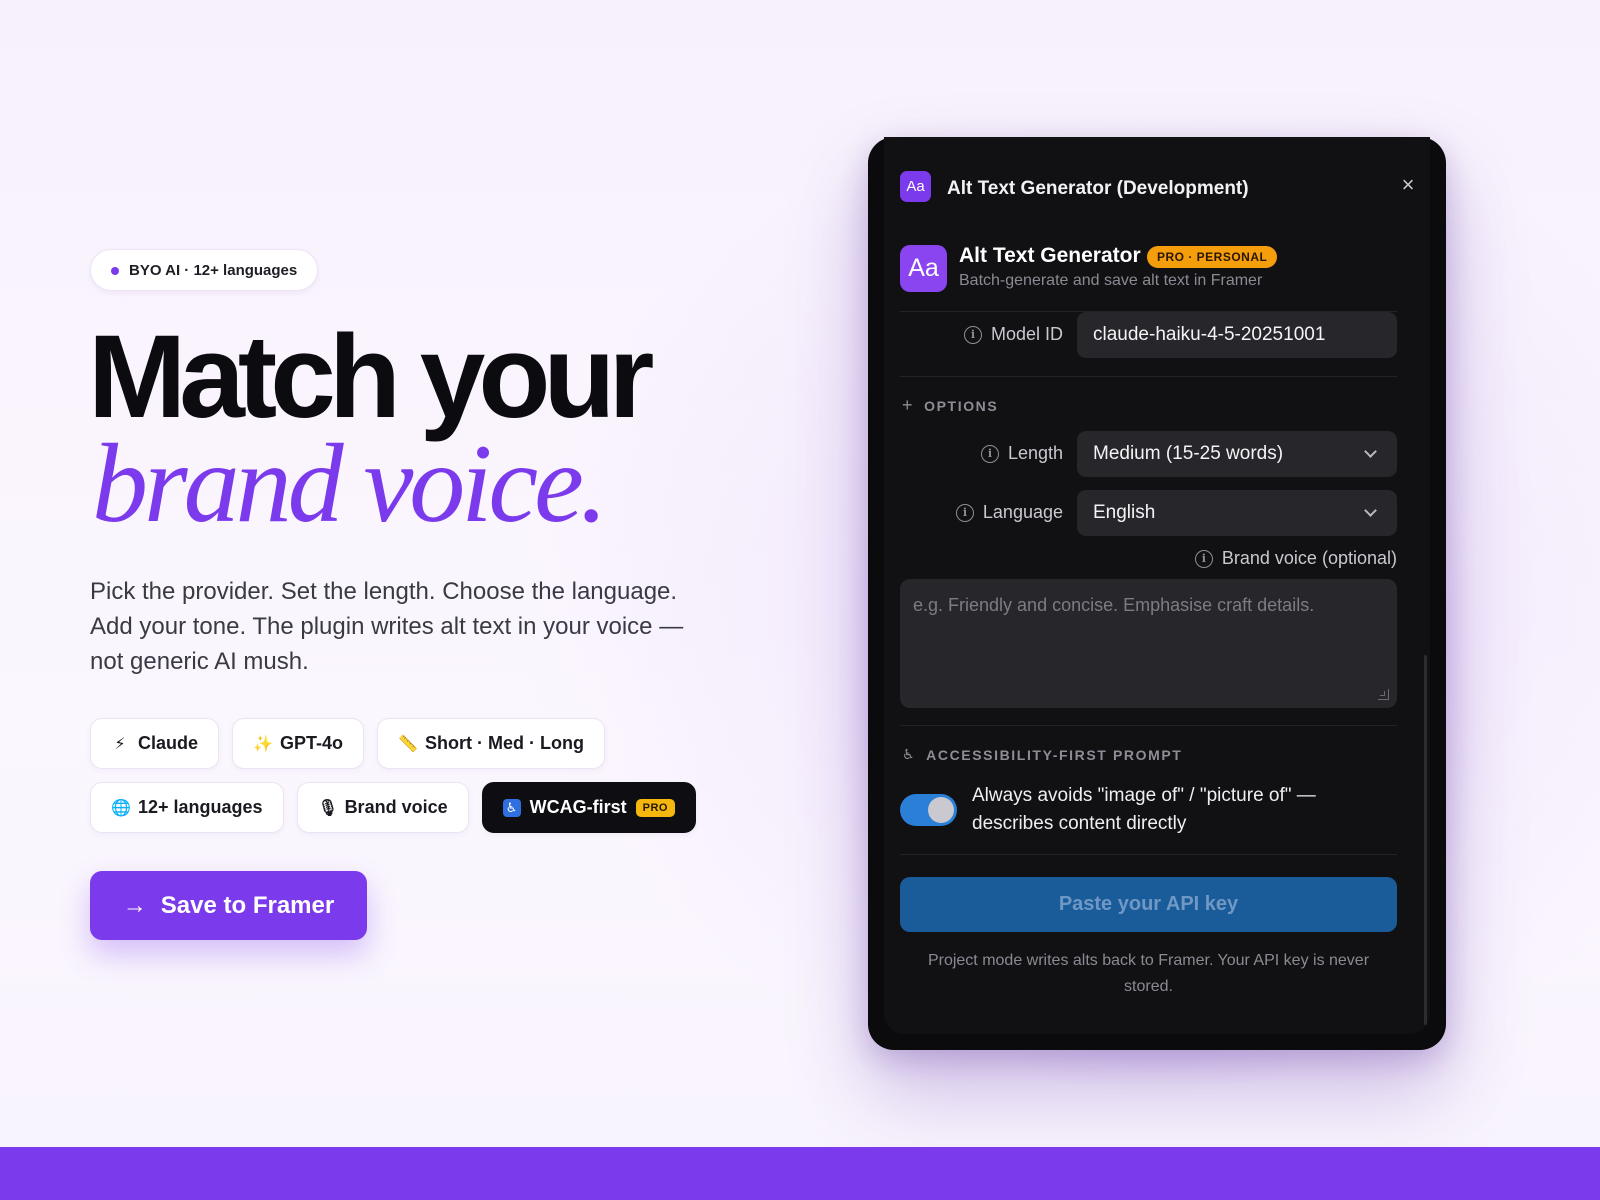 The image size is (1600, 1200). I want to click on bottom-accent-bar, so click(800, 1173).